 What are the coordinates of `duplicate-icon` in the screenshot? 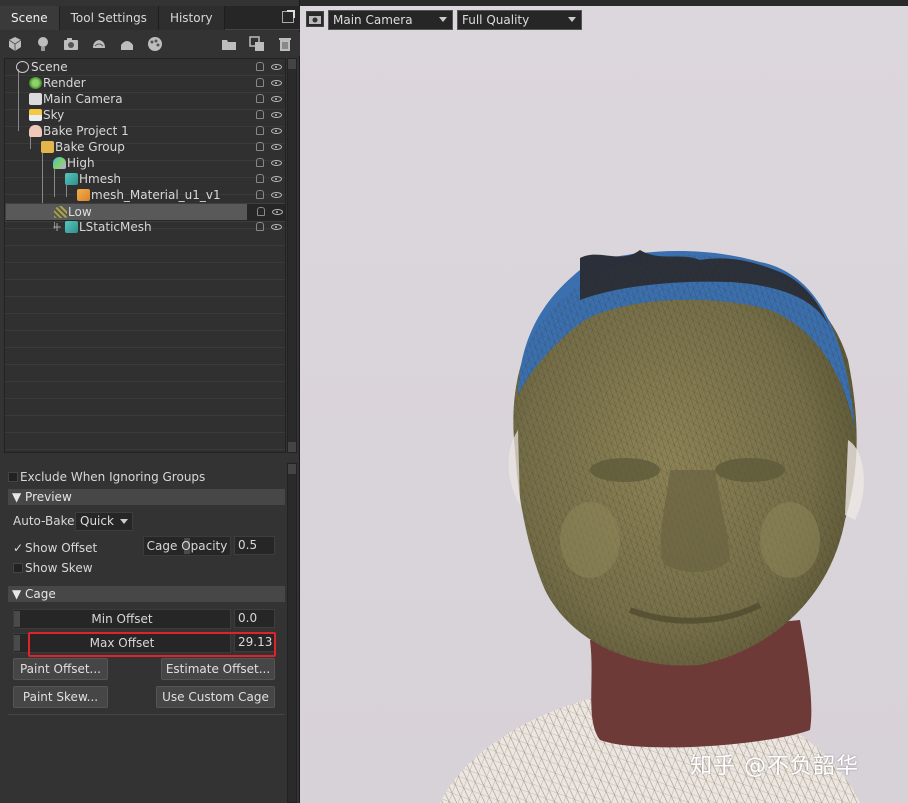 It's located at (257, 44).